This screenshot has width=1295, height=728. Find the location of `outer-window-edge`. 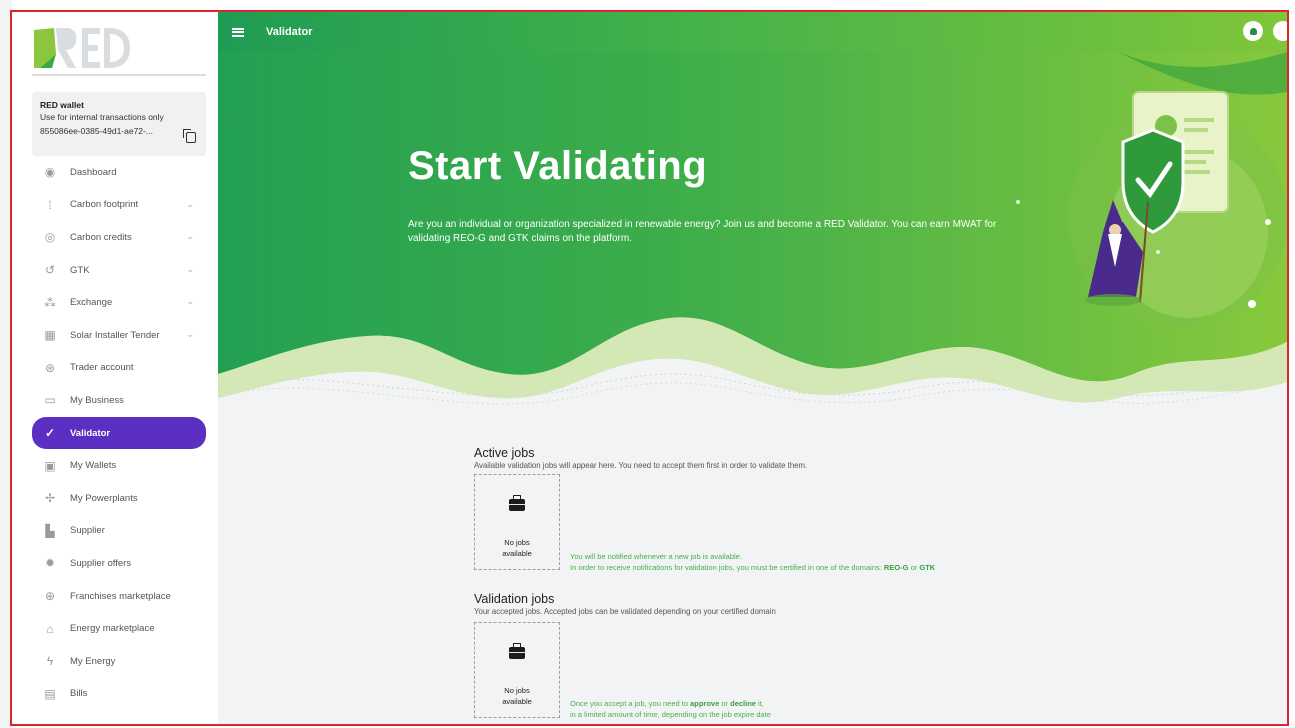

outer-window-edge is located at coordinates (6, 364).